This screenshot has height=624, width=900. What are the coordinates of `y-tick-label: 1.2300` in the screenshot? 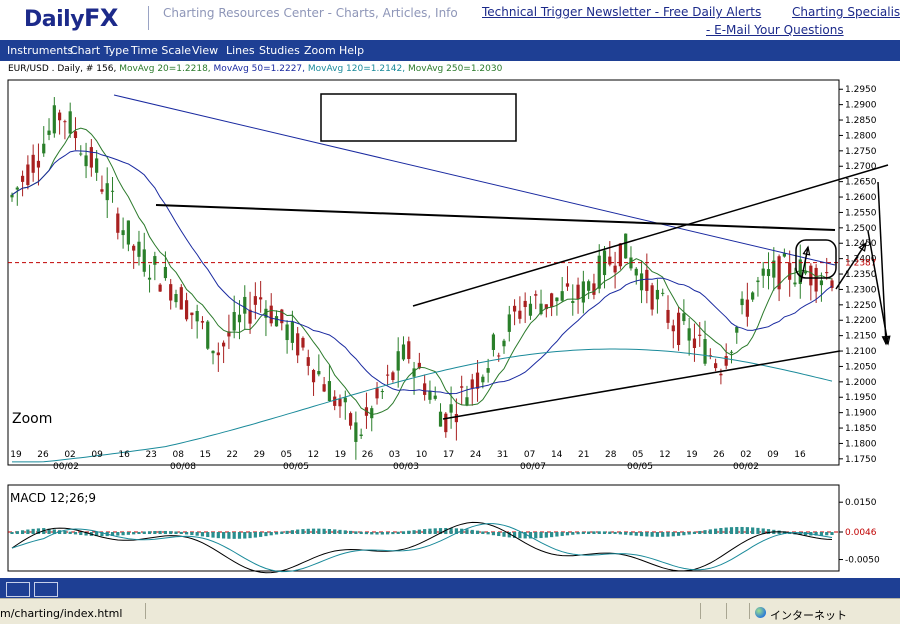 It's located at (861, 290).